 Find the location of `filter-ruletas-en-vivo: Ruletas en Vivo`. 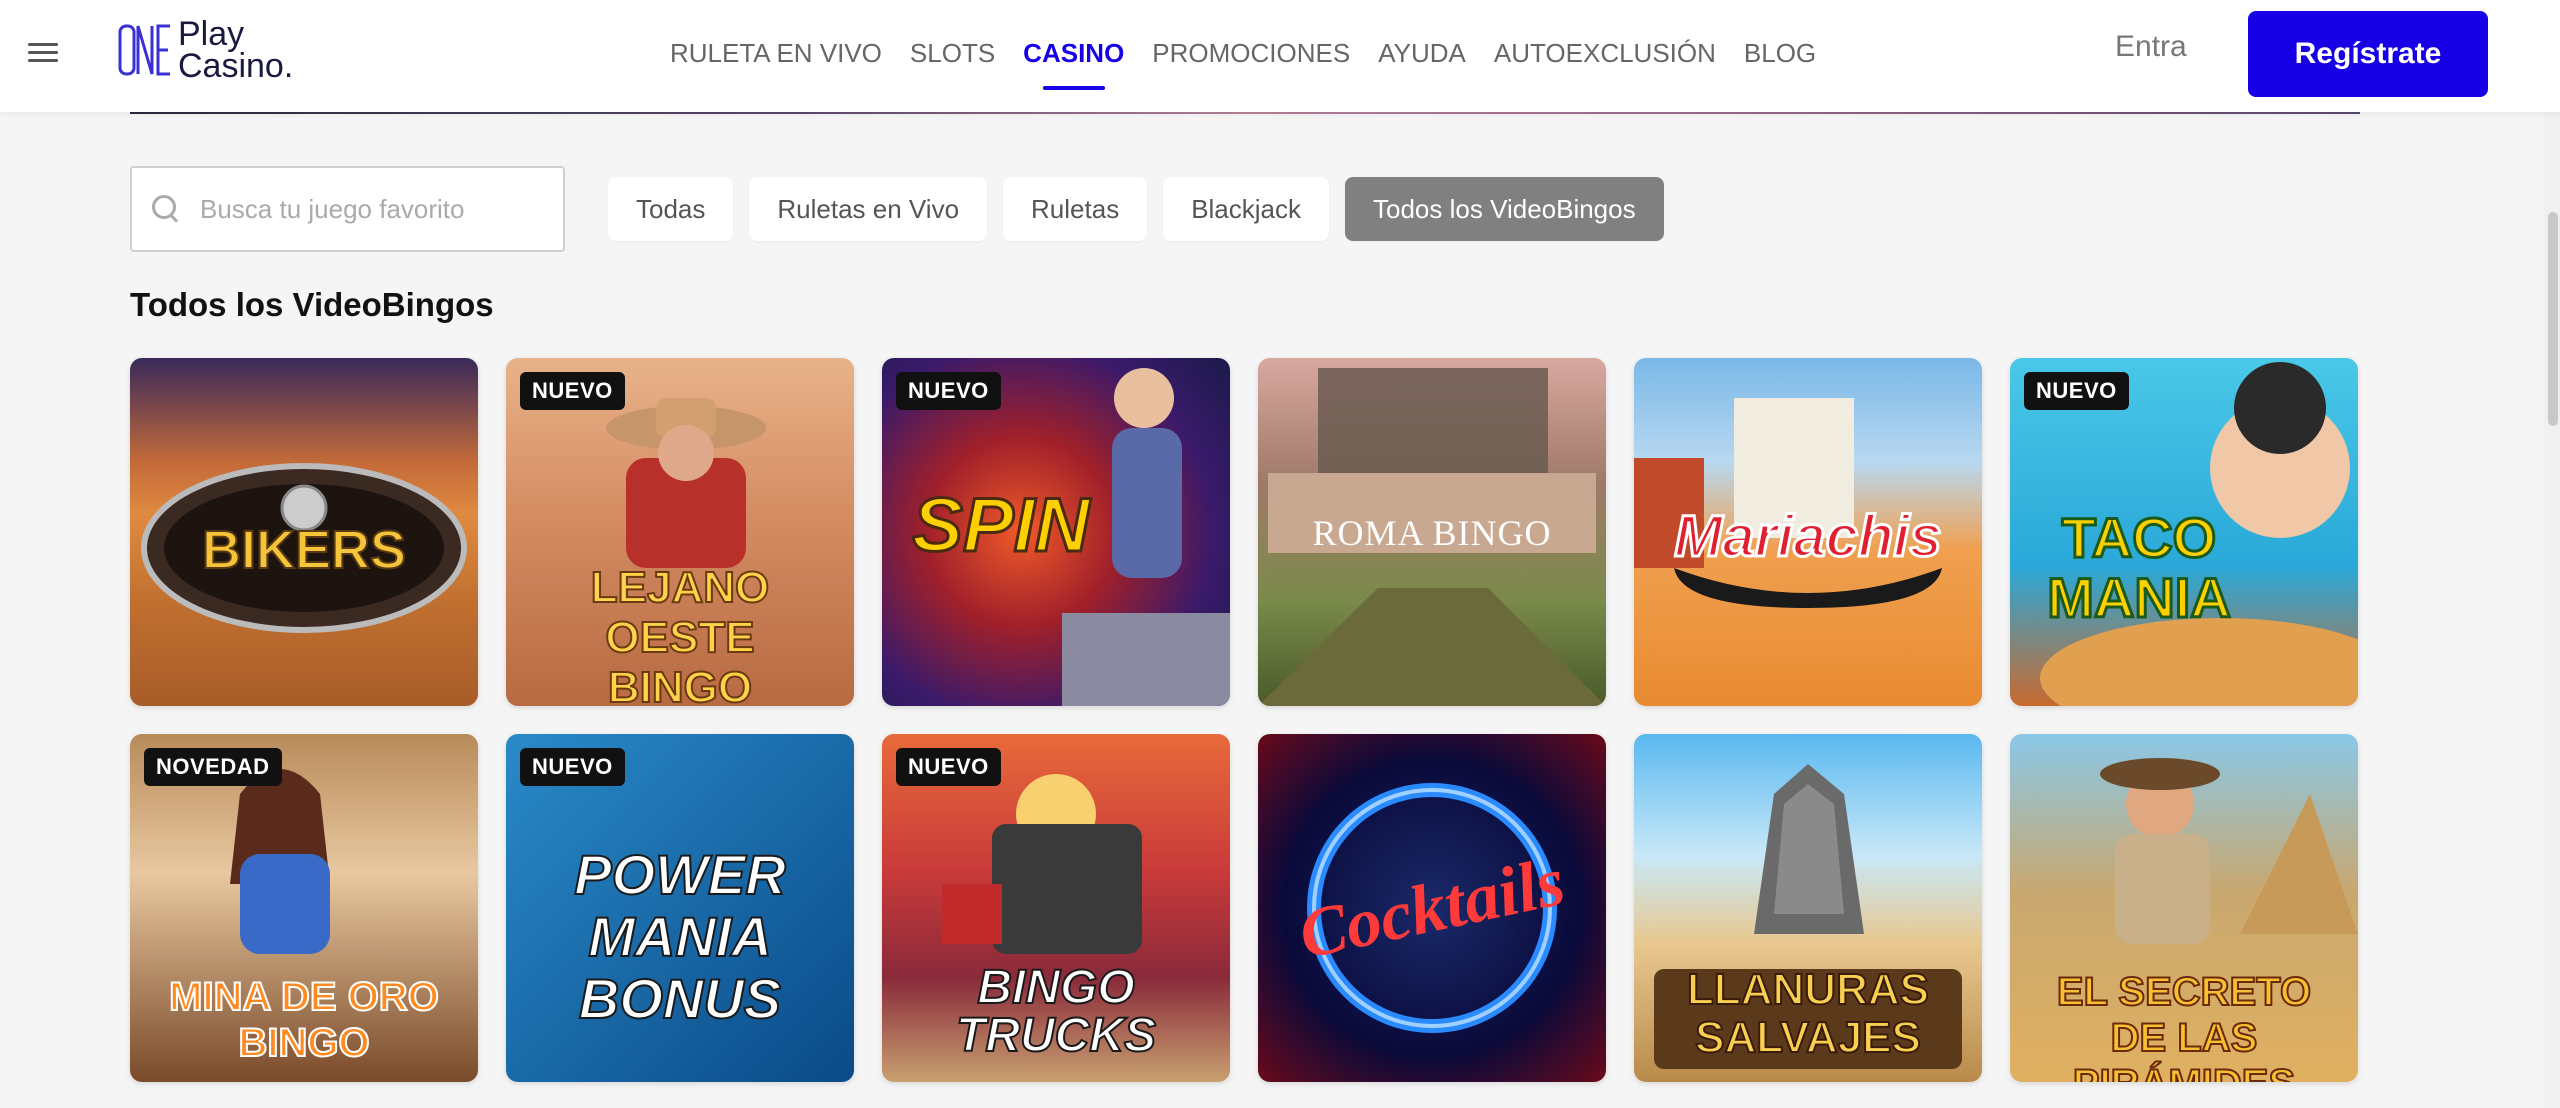

filter-ruletas-en-vivo: Ruletas en Vivo is located at coordinates (868, 209).